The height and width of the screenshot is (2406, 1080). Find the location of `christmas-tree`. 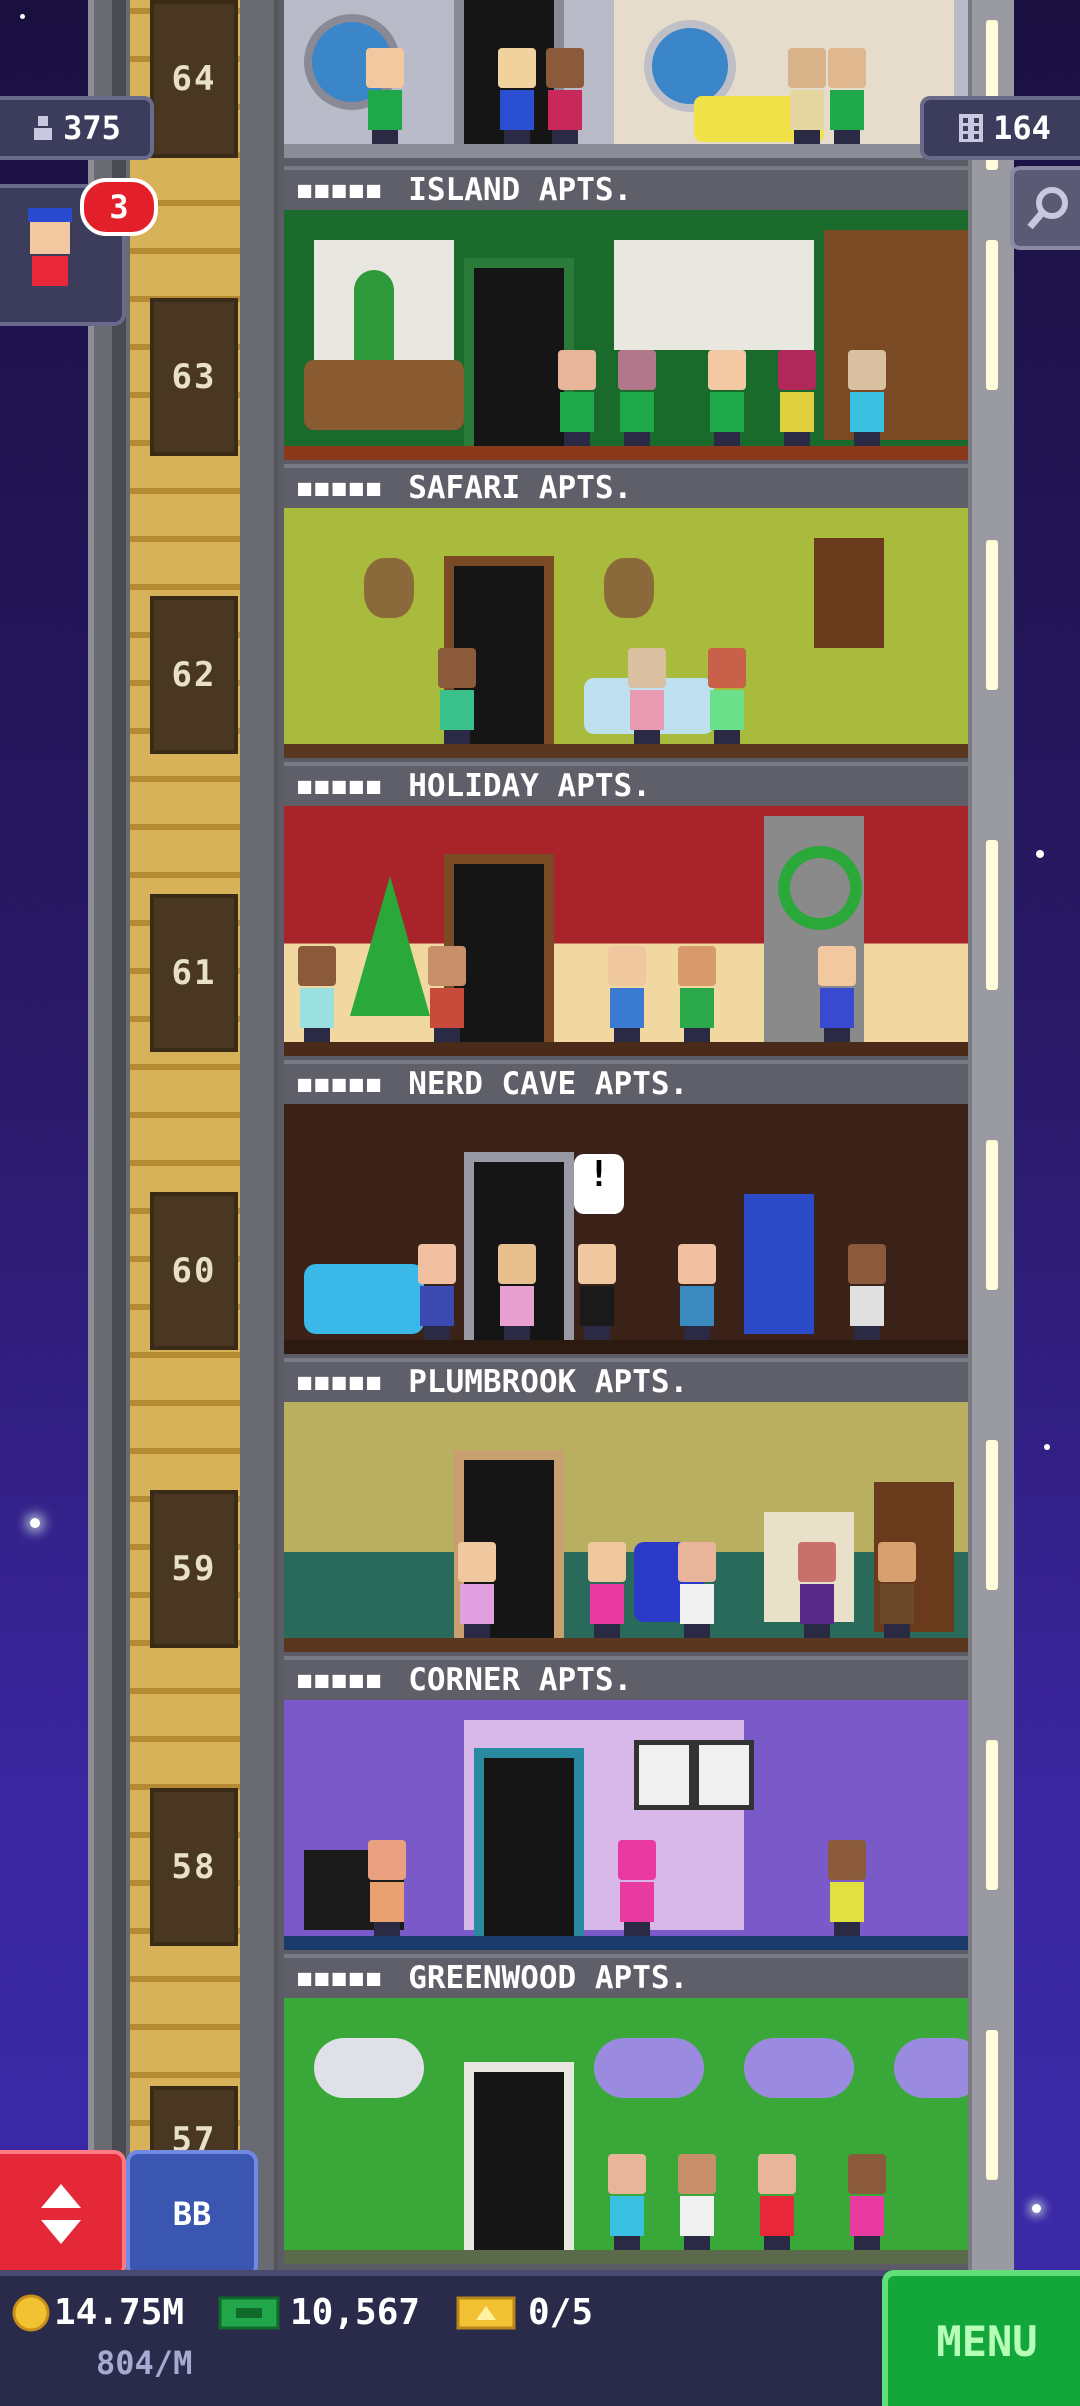

christmas-tree is located at coordinates (390, 946).